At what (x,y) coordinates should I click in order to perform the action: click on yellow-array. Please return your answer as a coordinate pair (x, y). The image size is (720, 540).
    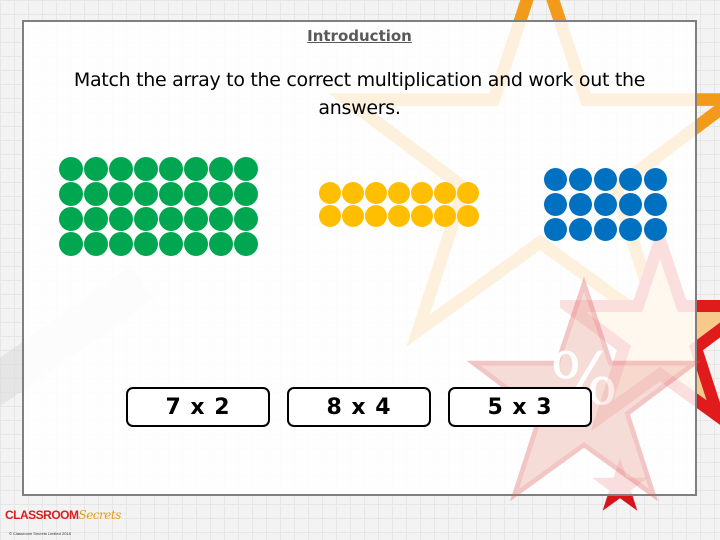
    Looking at the image, I should click on (399, 204).